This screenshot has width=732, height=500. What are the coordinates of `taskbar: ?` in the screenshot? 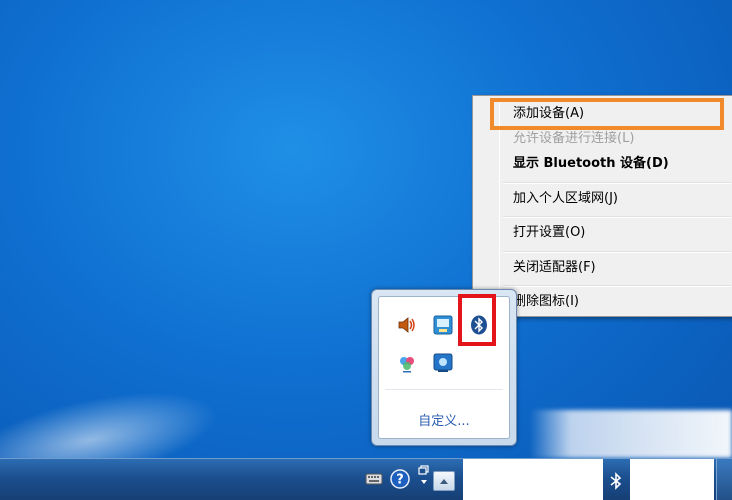 It's located at (366, 479).